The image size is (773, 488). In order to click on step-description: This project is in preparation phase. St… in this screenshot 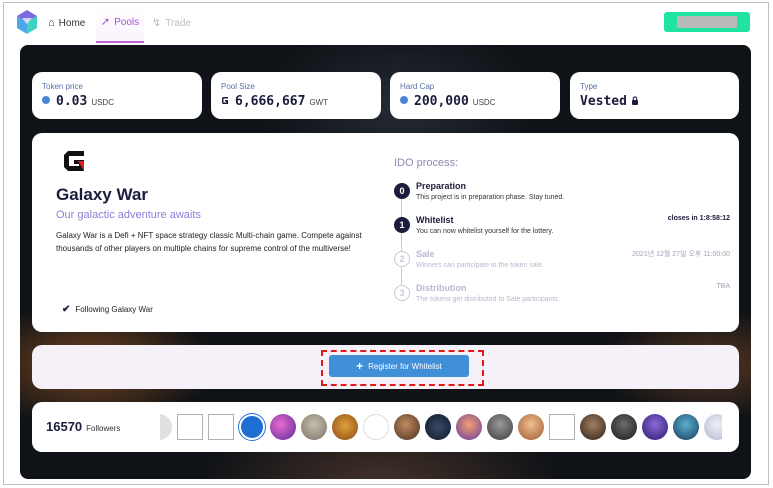, I will do `click(490, 197)`.